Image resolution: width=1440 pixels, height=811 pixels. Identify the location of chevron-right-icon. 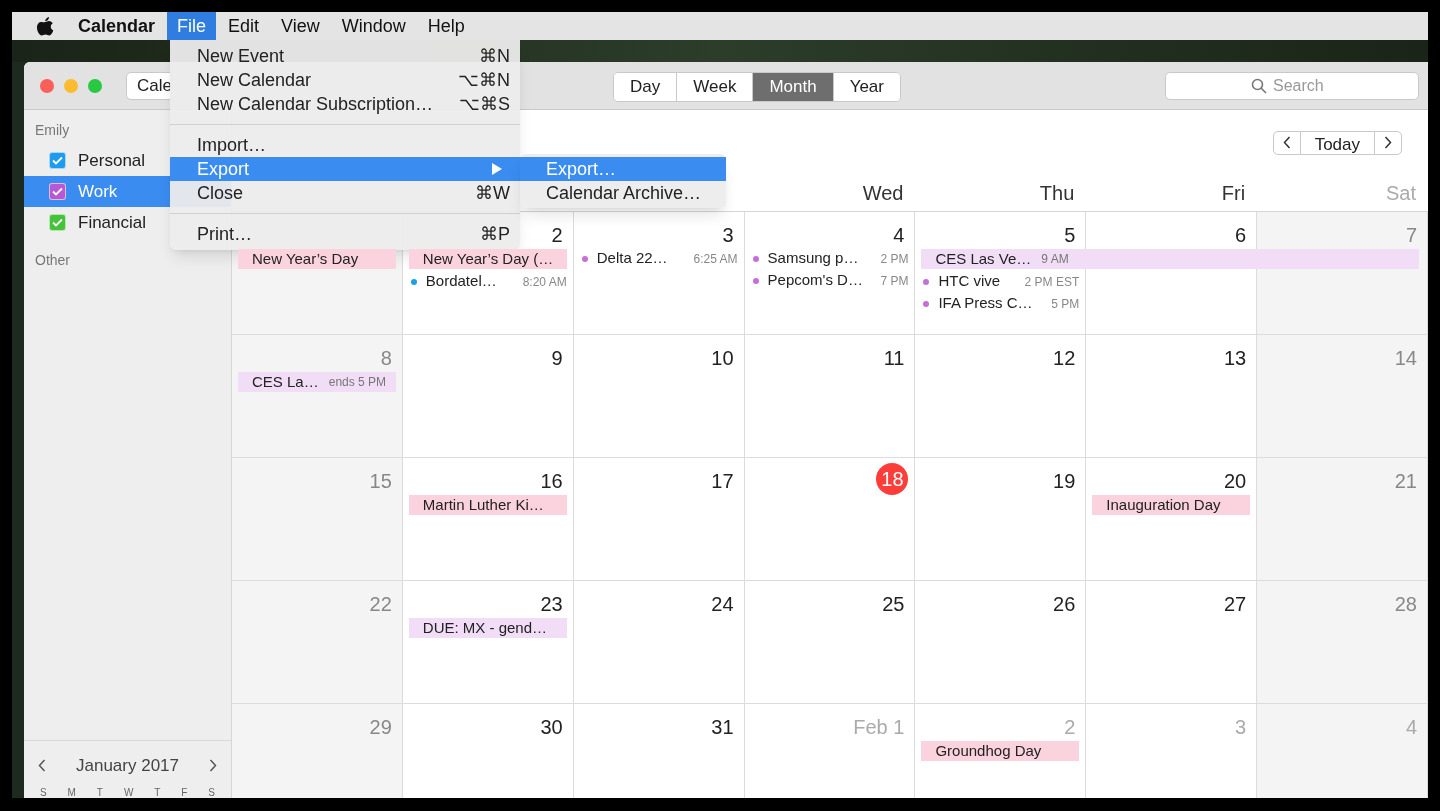
(1388, 142).